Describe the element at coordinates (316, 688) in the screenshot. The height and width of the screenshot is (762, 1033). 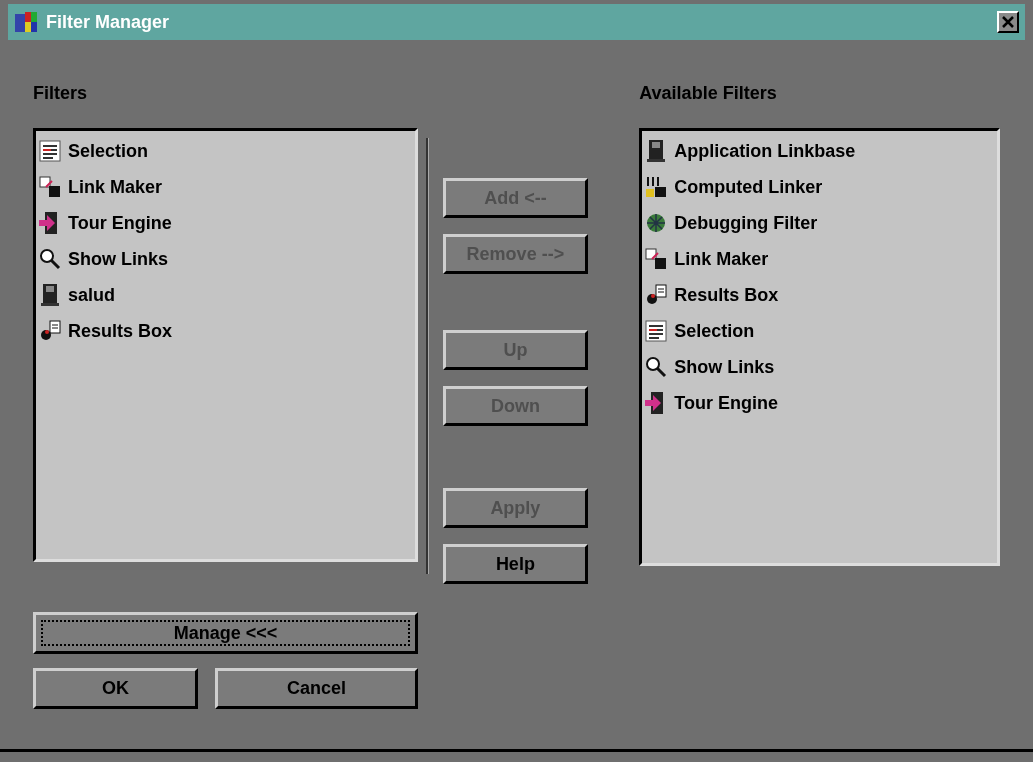
I see `cancel-button: Cancel` at that location.